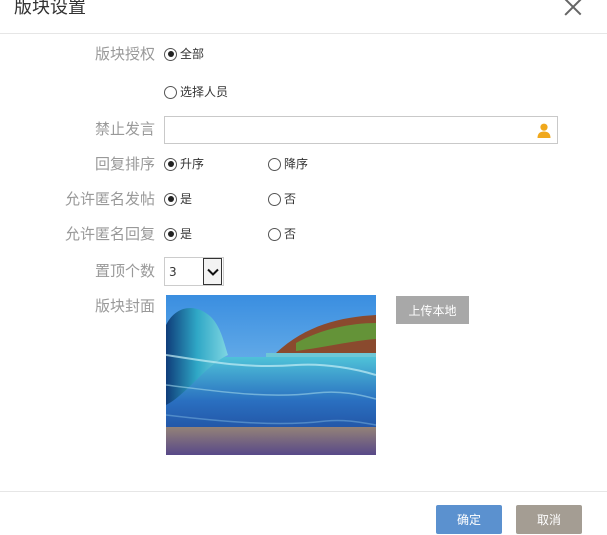  Describe the element at coordinates (469, 519) in the screenshot. I see `confirm-button: 确定` at that location.